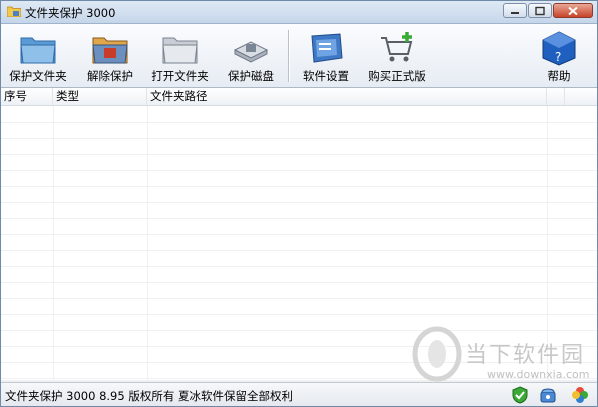 The height and width of the screenshot is (407, 598). What do you see at coordinates (397, 76) in the screenshot?
I see `buy-label: 购买正式版` at bounding box center [397, 76].